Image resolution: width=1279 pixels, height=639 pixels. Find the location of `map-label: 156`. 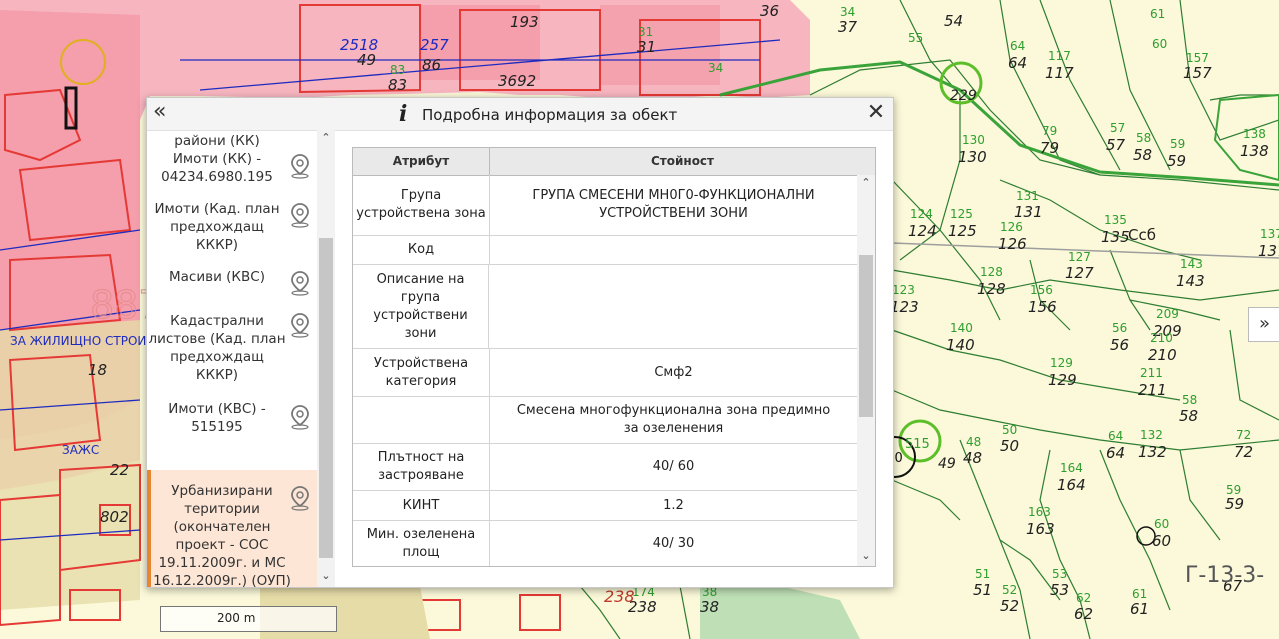

map-label: 156 is located at coordinates (1041, 290).